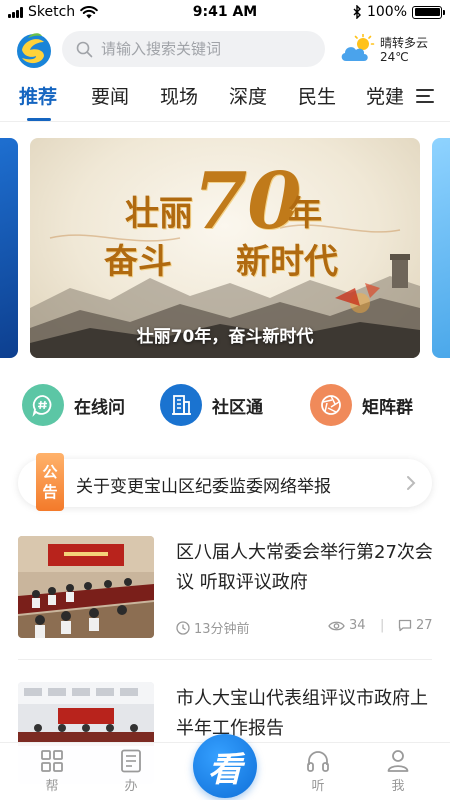 This screenshot has width=450, height=800. I want to click on person-icon, so click(398, 761).